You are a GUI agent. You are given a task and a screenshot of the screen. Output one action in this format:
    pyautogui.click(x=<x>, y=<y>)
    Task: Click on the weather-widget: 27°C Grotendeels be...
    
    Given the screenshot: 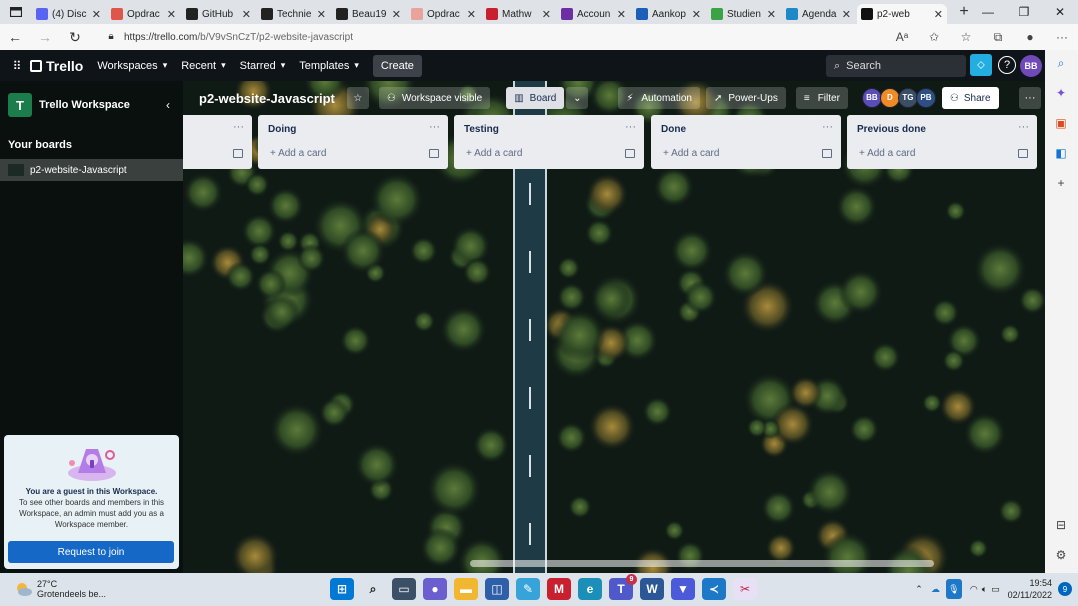 What is the action you would take?
    pyautogui.click(x=60, y=589)
    